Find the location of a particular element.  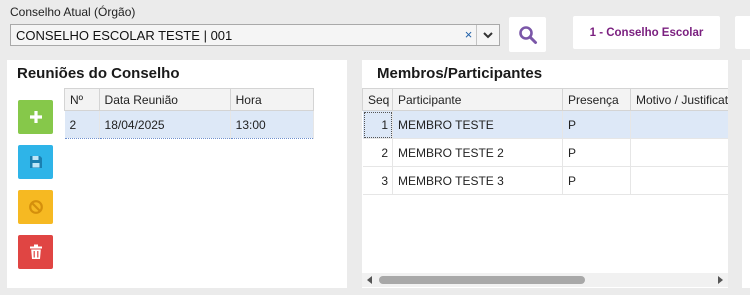

save-meeting-button is located at coordinates (35, 162).